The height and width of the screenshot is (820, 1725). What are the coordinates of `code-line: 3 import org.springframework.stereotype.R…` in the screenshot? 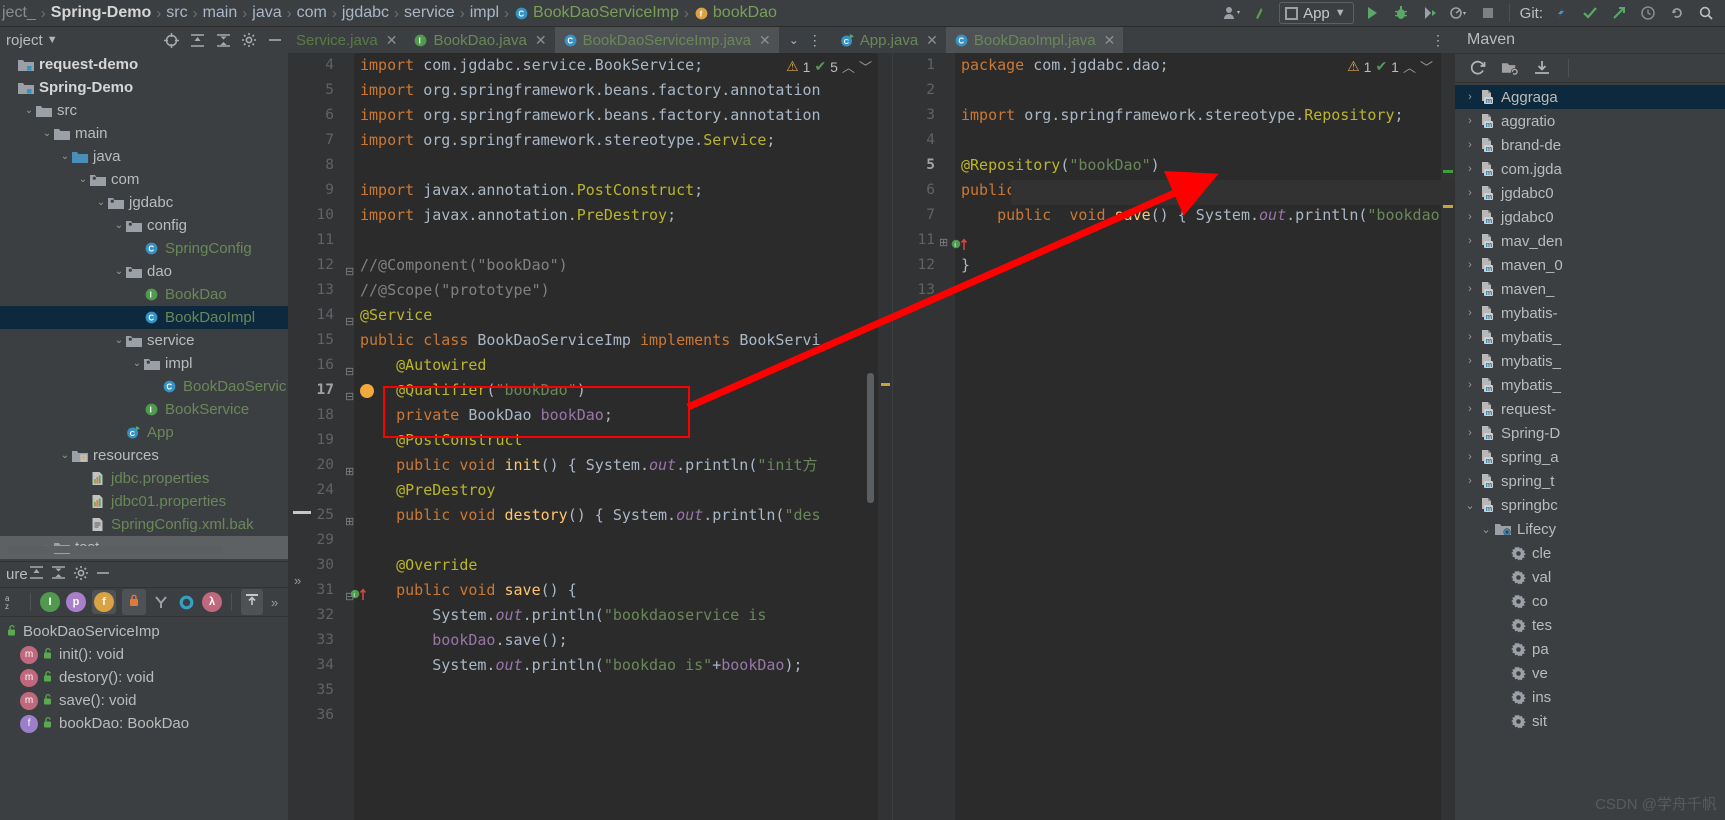 It's located at (1174, 115).